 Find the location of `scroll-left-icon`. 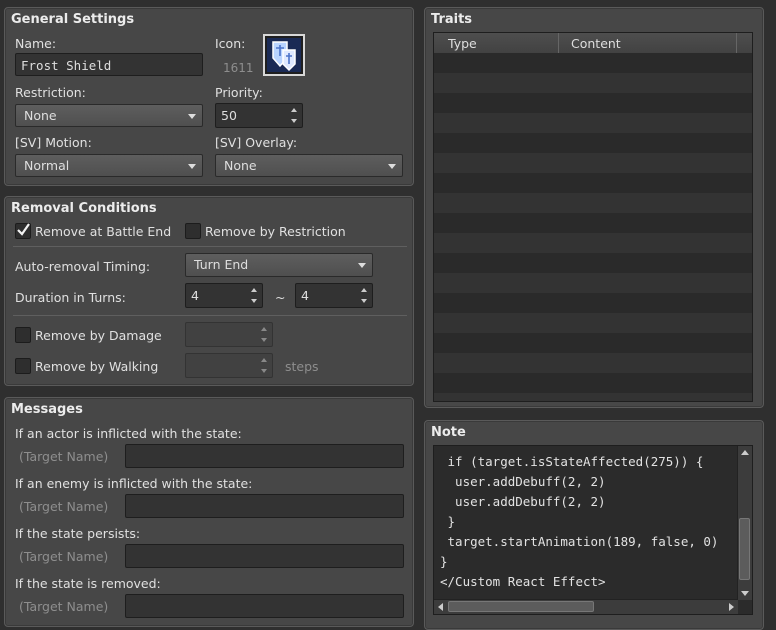

scroll-left-icon is located at coordinates (440, 607).